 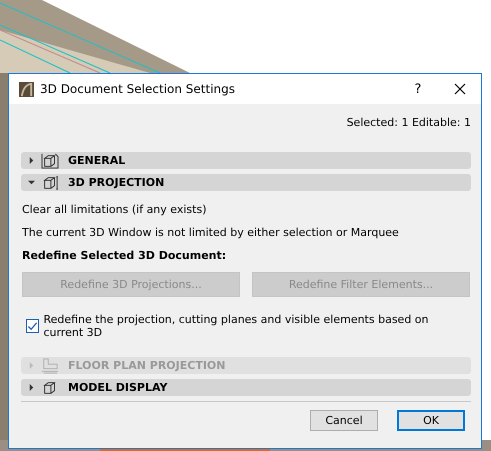 I want to click on window-title: 3D Document Selection Settings, so click(x=138, y=89).